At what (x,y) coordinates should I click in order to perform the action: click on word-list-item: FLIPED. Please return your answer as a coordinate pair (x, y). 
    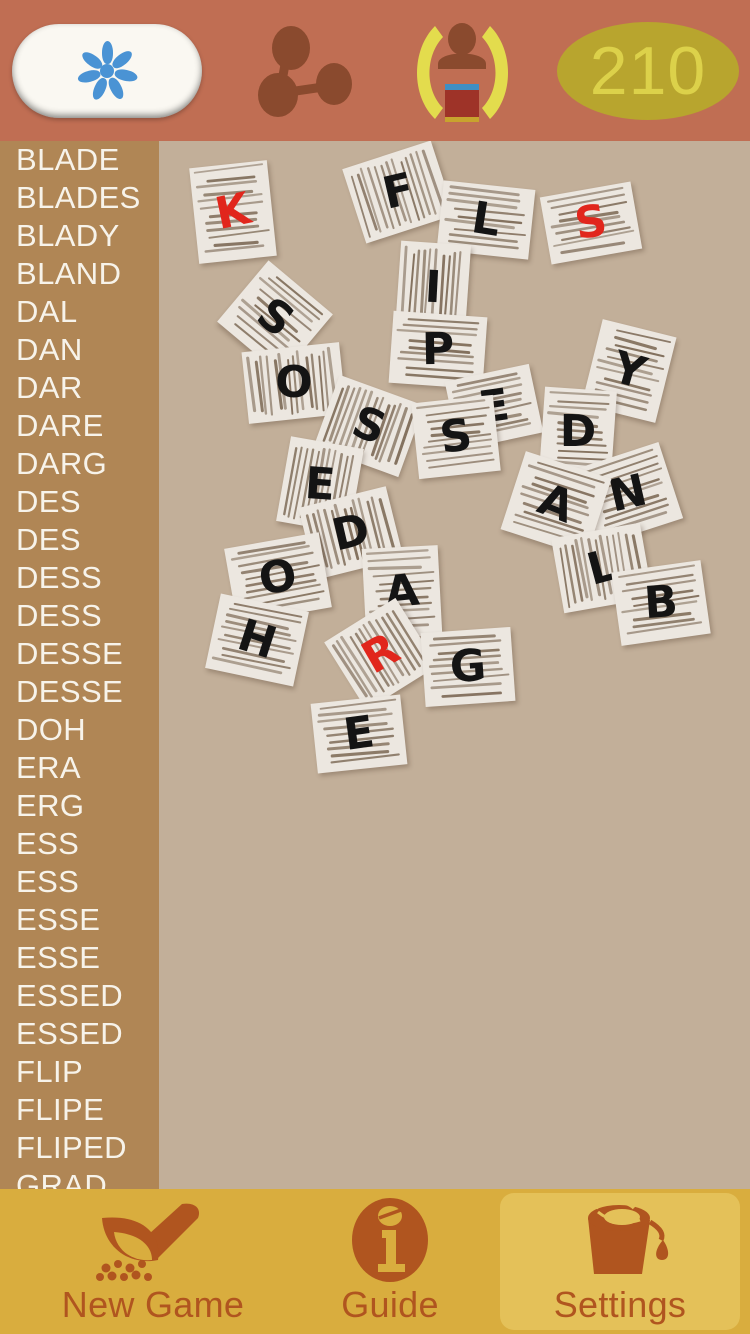
    Looking at the image, I should click on (71, 1147).